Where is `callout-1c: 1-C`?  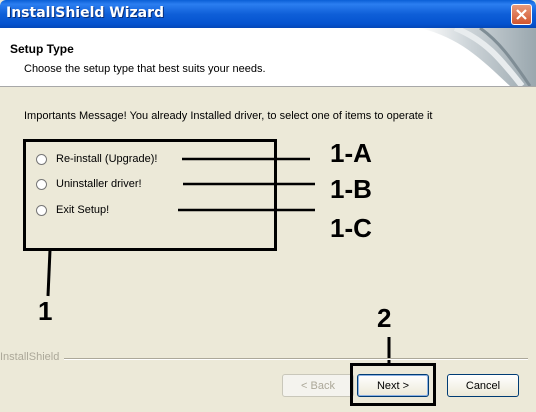 callout-1c: 1-C is located at coordinates (351, 228).